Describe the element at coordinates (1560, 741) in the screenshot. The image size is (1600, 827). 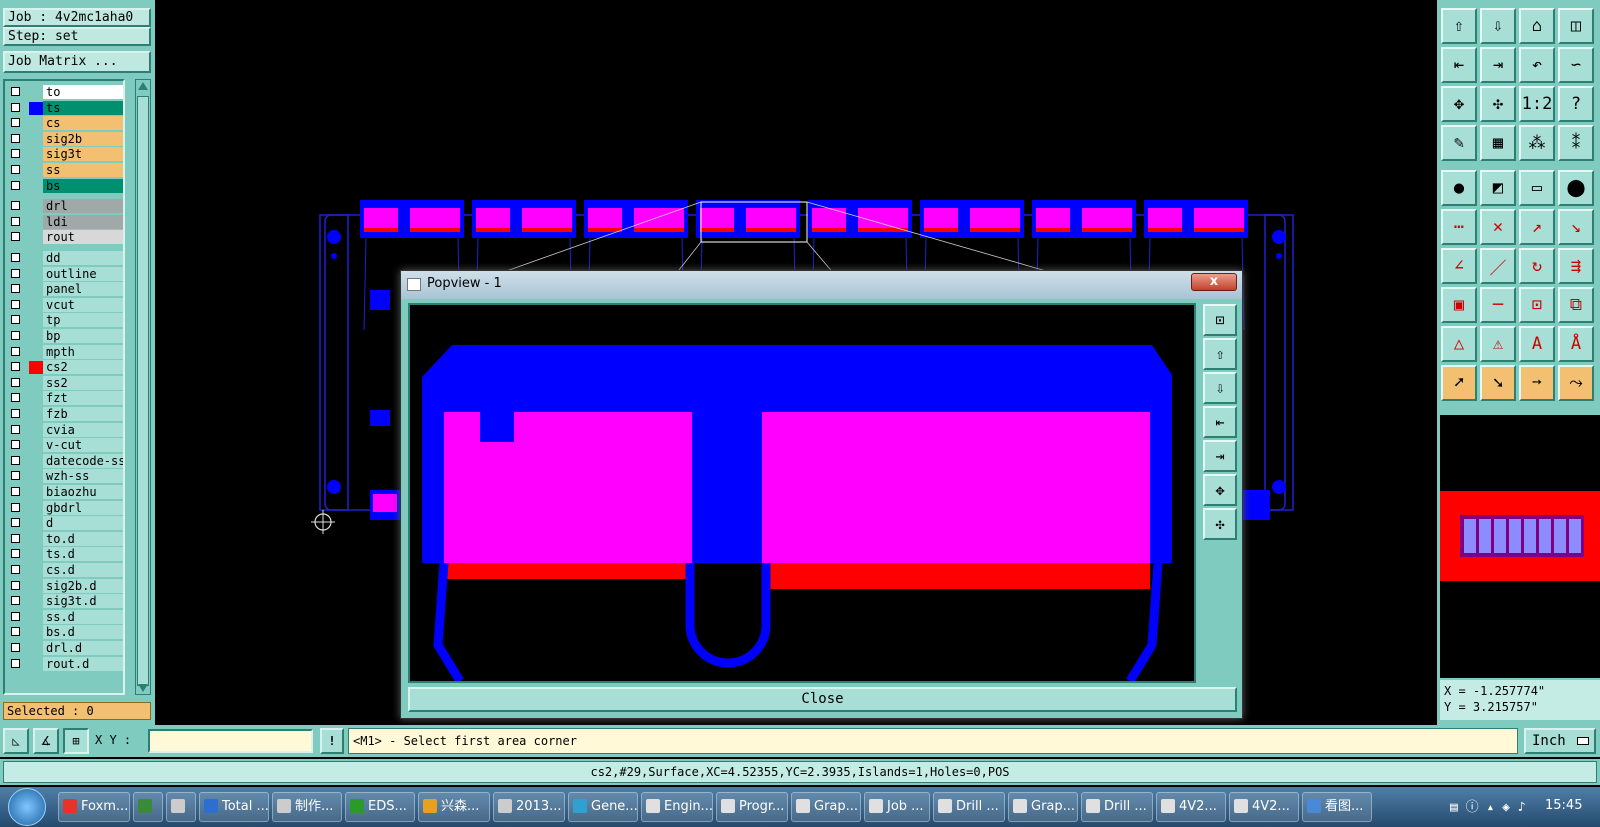
I see `unit-select: Inch` at that location.